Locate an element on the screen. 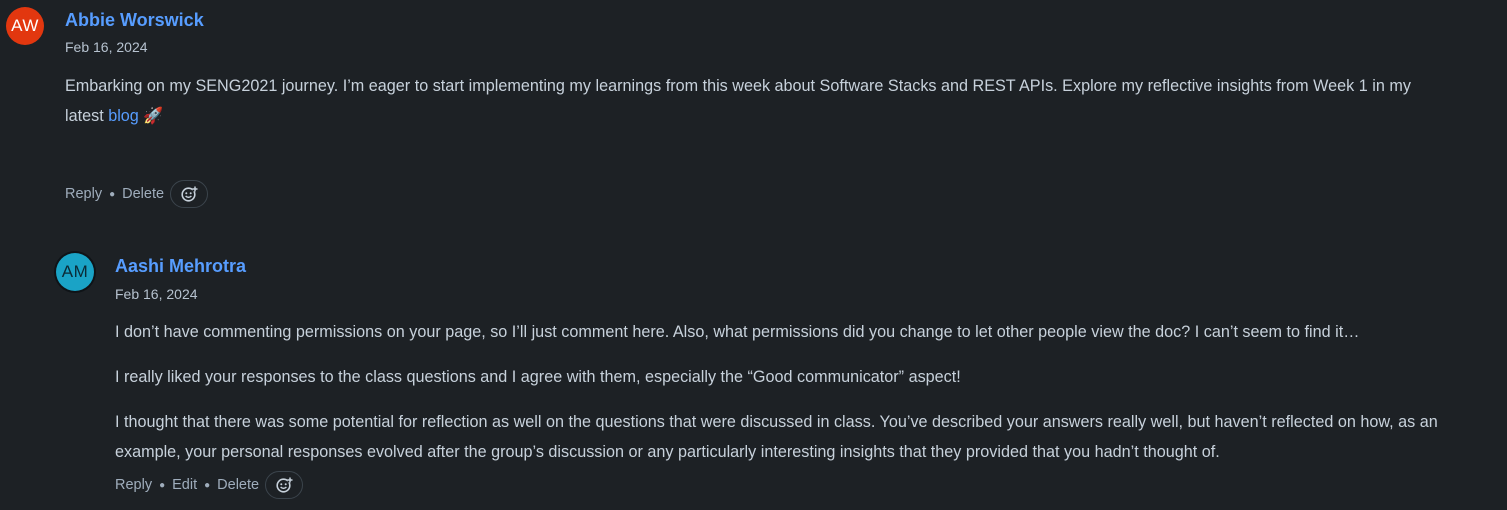 The height and width of the screenshot is (510, 1507). avatar: AW is located at coordinates (25, 26).